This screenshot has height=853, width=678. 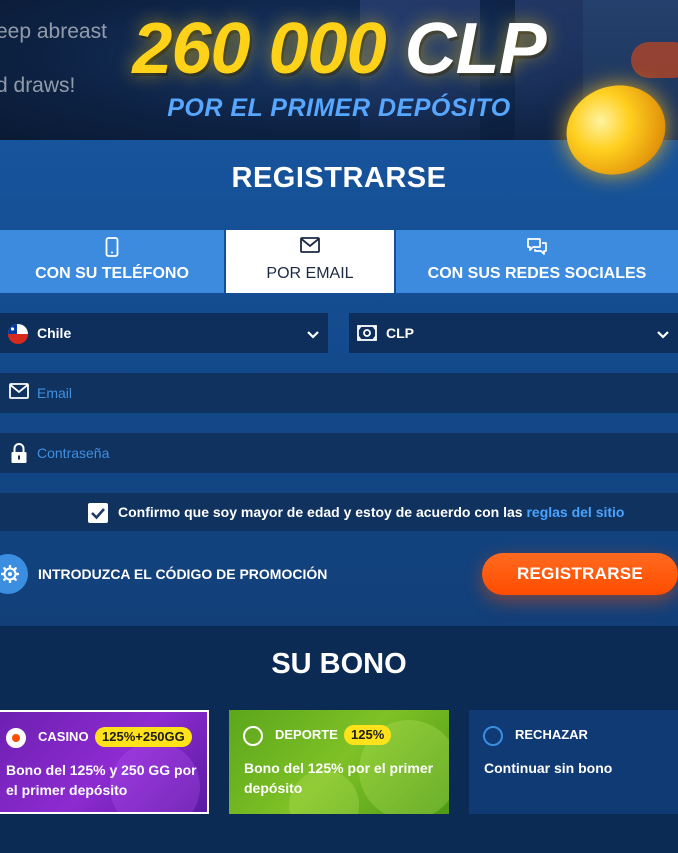 I want to click on promo-code-label: INTRODUZCA EL CÓDIGO DE PROMOCIÓN, so click(x=182, y=574).